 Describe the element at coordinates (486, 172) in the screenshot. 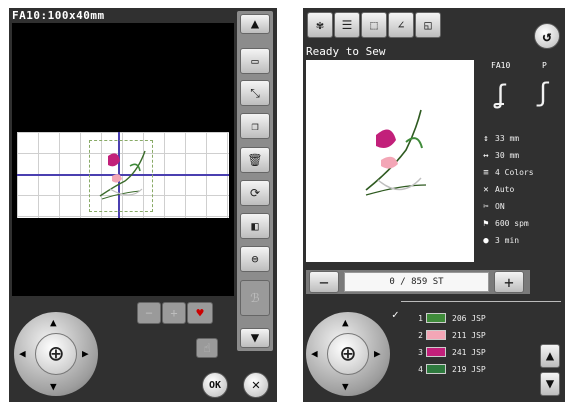

I see `colors-icon: ≡` at that location.